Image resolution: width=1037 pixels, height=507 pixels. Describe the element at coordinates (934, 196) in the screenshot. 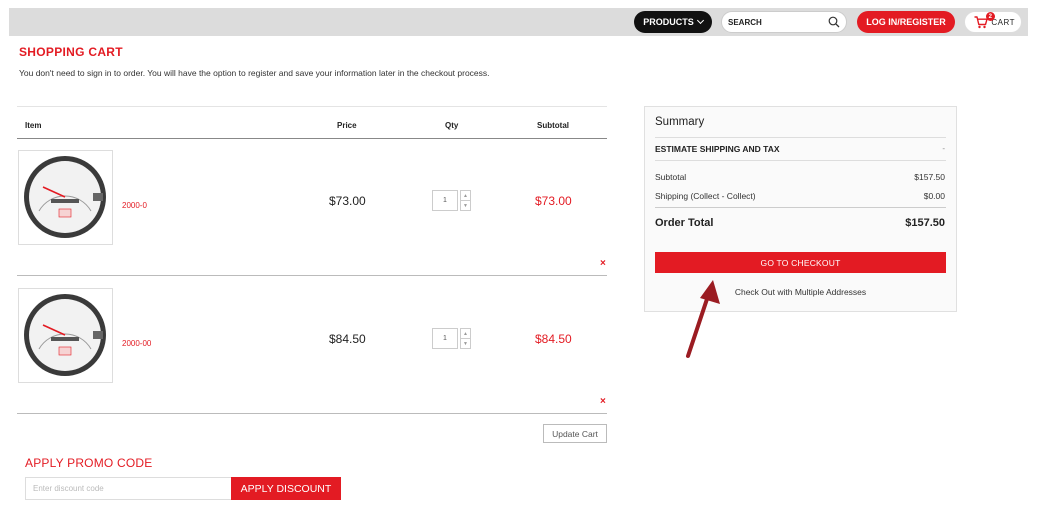

I see `shipping-value: $0.00` at that location.